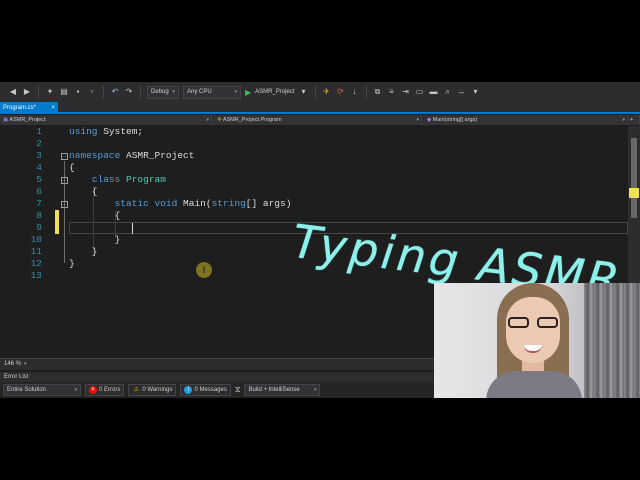 This screenshot has width=640, height=480. I want to click on line-number: 13, so click(36, 275).